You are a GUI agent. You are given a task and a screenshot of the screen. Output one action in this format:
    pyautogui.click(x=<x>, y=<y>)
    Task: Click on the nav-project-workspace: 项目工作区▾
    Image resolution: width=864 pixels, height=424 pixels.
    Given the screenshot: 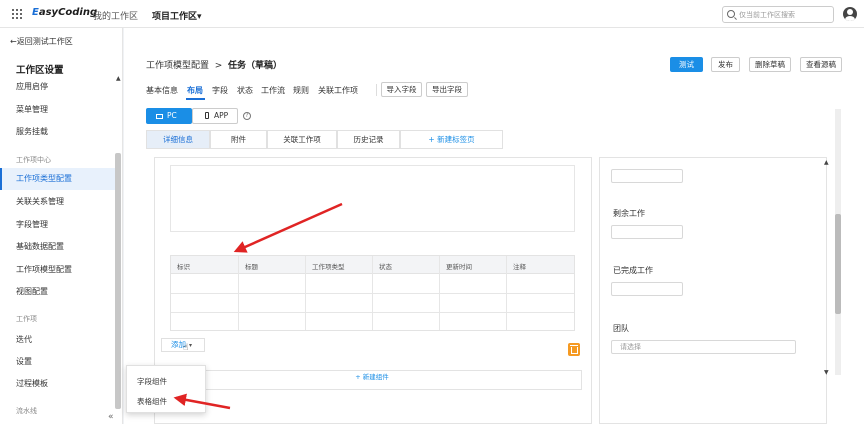 What is the action you would take?
    pyautogui.click(x=177, y=15)
    